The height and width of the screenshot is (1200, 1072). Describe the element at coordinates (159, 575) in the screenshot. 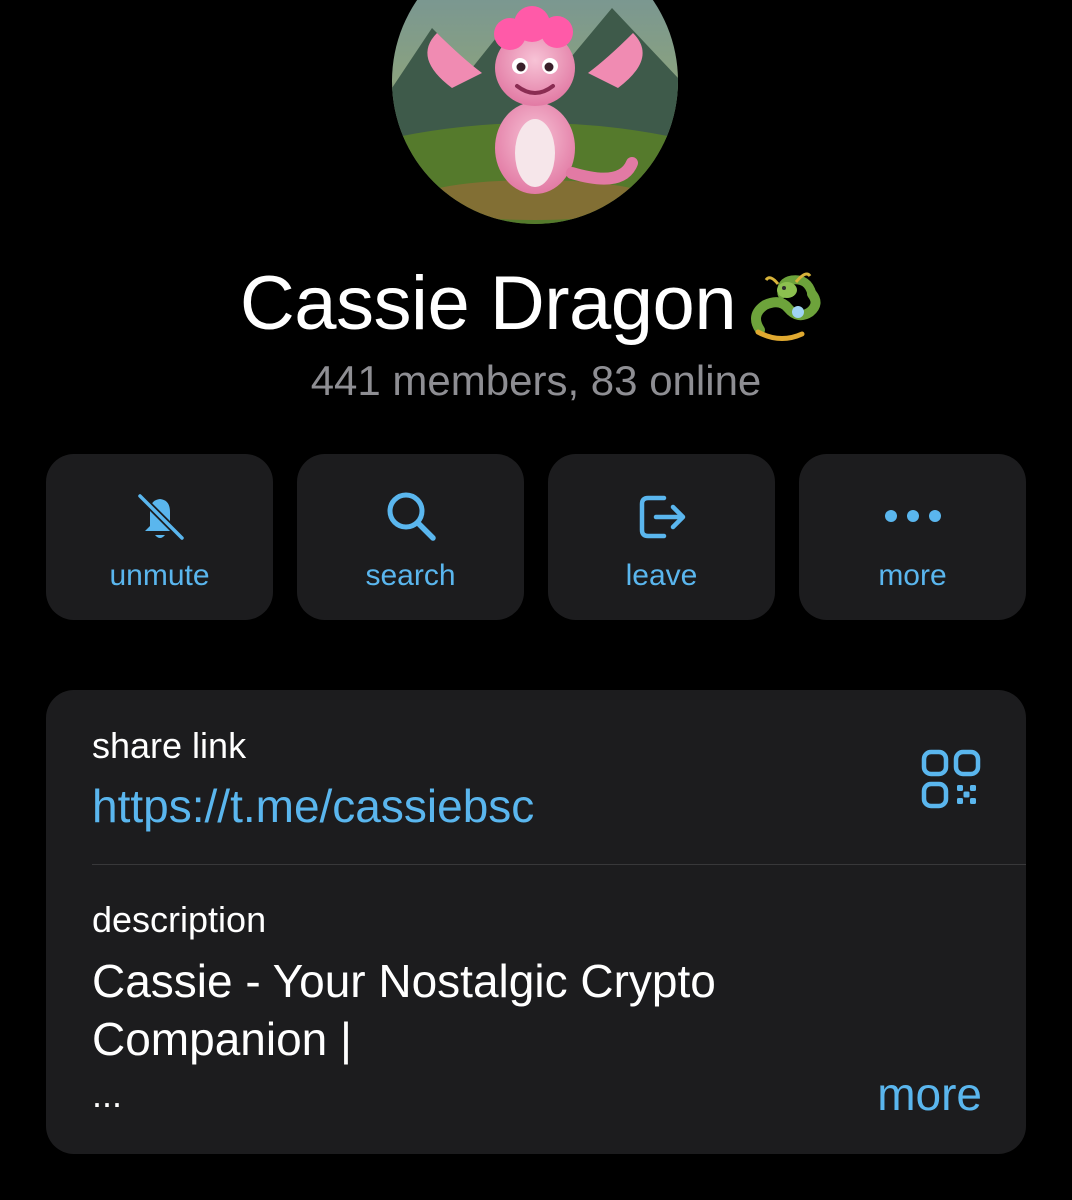

I see `unmute-label: unmute` at that location.